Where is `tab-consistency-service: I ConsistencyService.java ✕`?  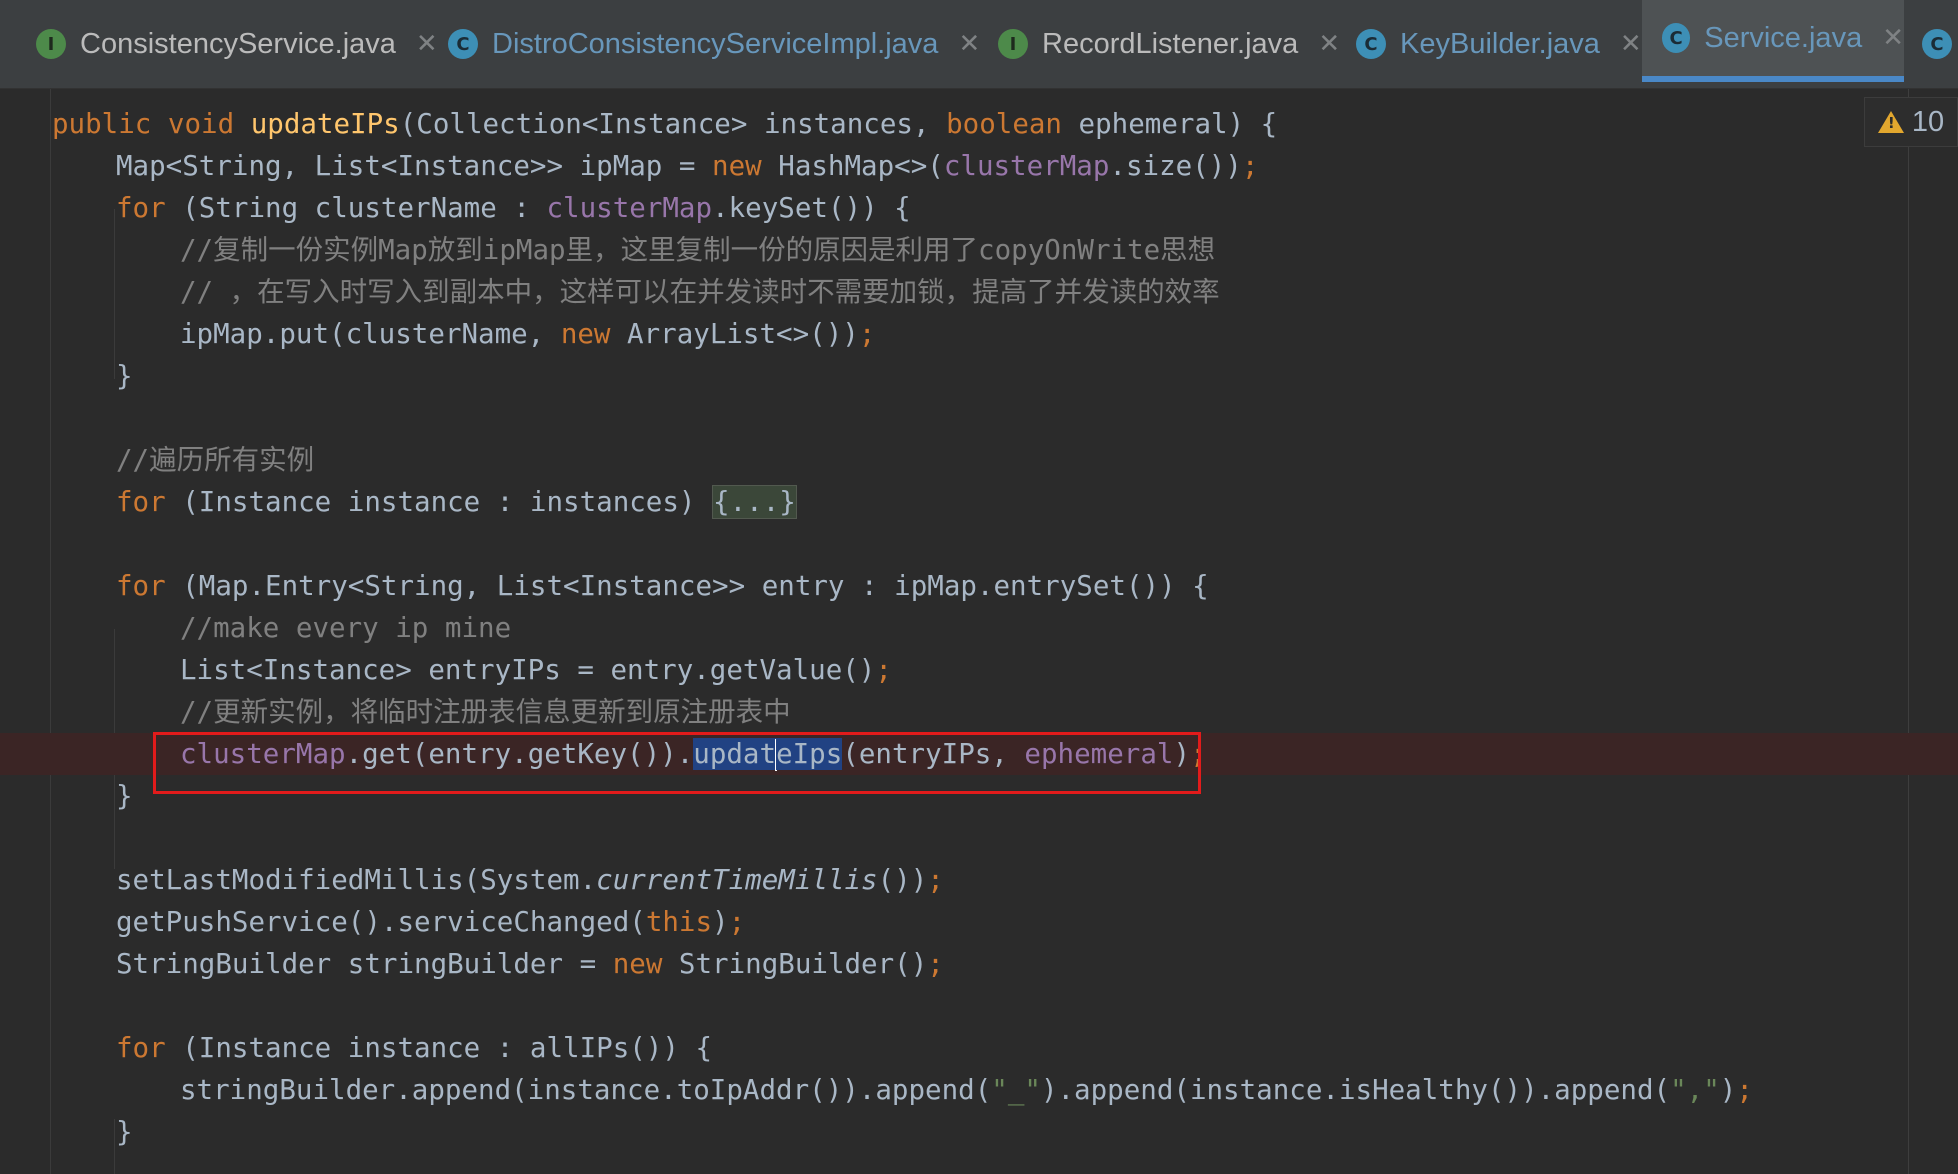
tab-consistency-service: I ConsistencyService.java ✕ is located at coordinates (237, 44).